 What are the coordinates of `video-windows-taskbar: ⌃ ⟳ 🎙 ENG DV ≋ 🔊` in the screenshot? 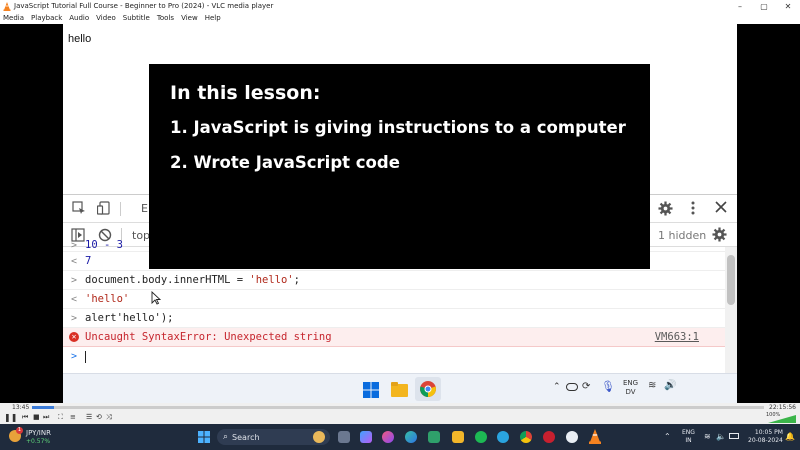 It's located at (400, 388).